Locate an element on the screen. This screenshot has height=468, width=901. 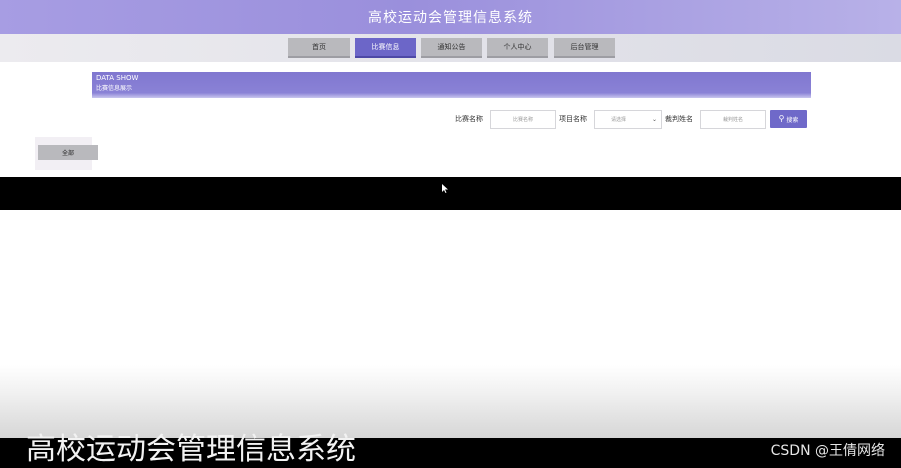
referee-name-label: 裁判姓名 is located at coordinates (679, 119).